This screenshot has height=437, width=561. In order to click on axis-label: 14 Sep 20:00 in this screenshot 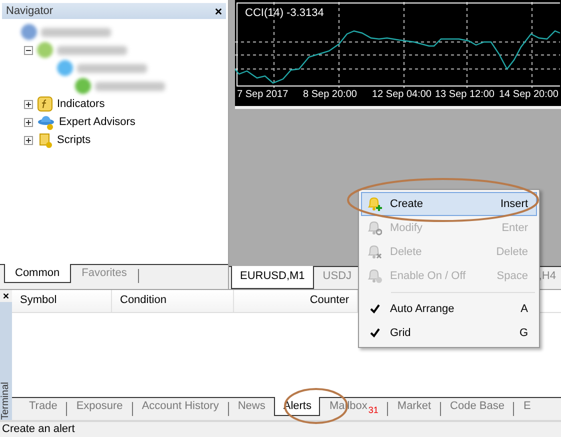, I will do `click(528, 94)`.